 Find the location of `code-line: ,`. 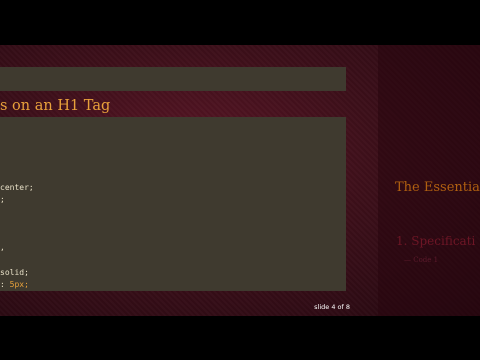

code-line: , is located at coordinates (2, 247).